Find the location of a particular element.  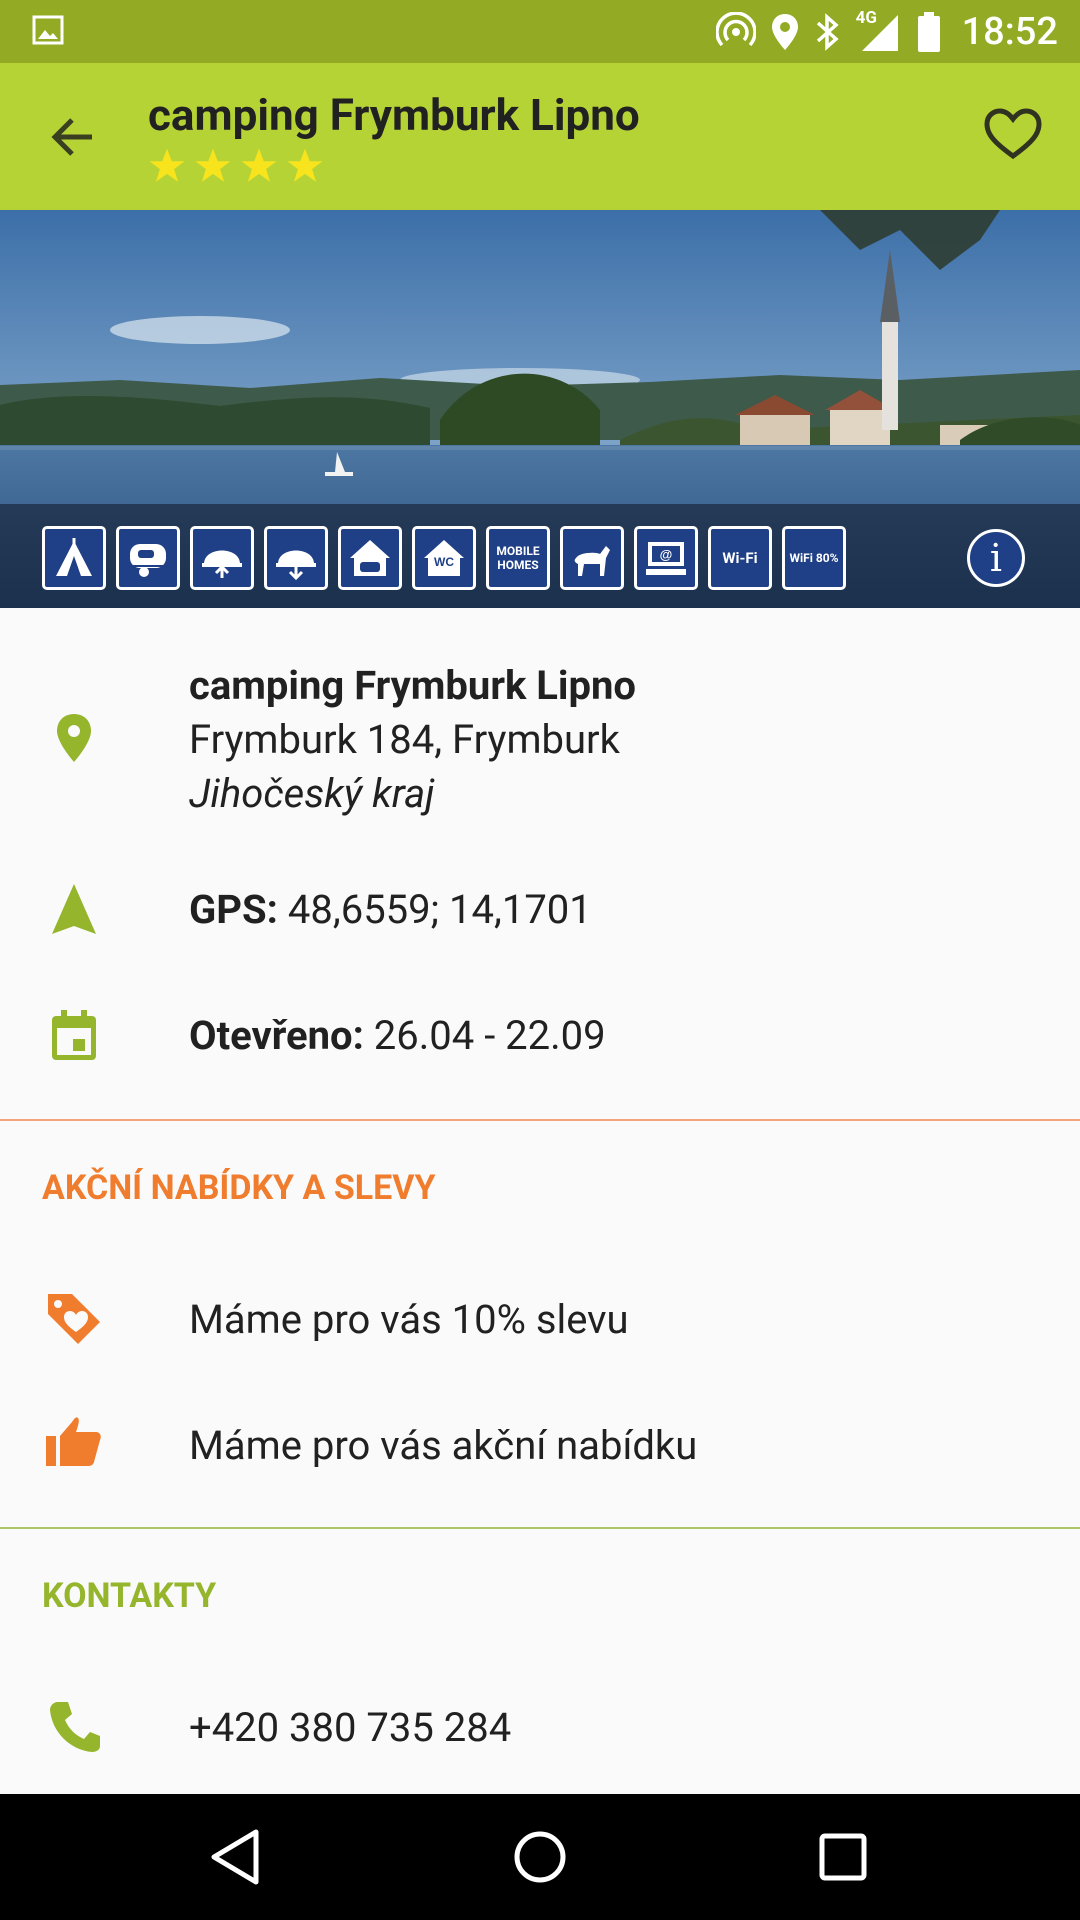

thumbs-up-icon is located at coordinates (73, 1441).